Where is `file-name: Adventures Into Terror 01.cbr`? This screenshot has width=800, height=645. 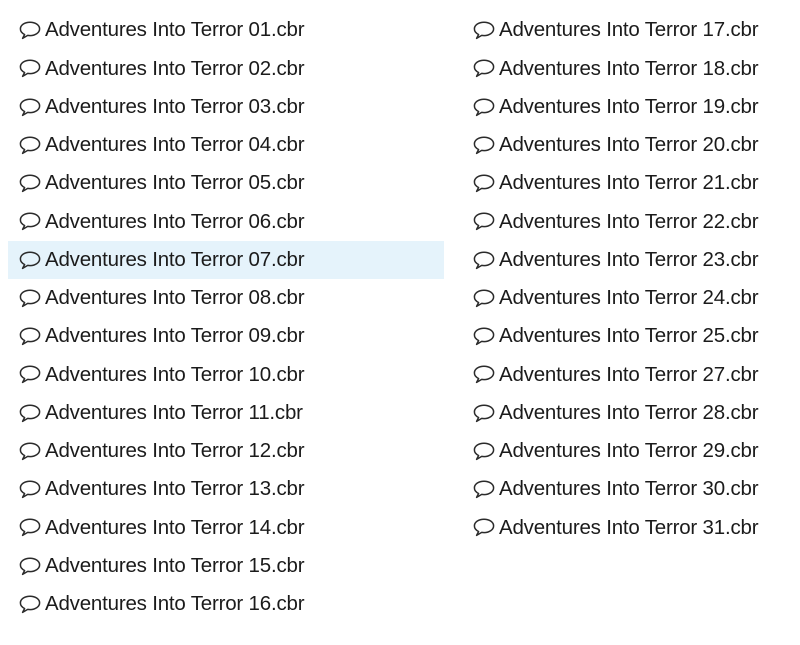 file-name: Adventures Into Terror 01.cbr is located at coordinates (175, 30).